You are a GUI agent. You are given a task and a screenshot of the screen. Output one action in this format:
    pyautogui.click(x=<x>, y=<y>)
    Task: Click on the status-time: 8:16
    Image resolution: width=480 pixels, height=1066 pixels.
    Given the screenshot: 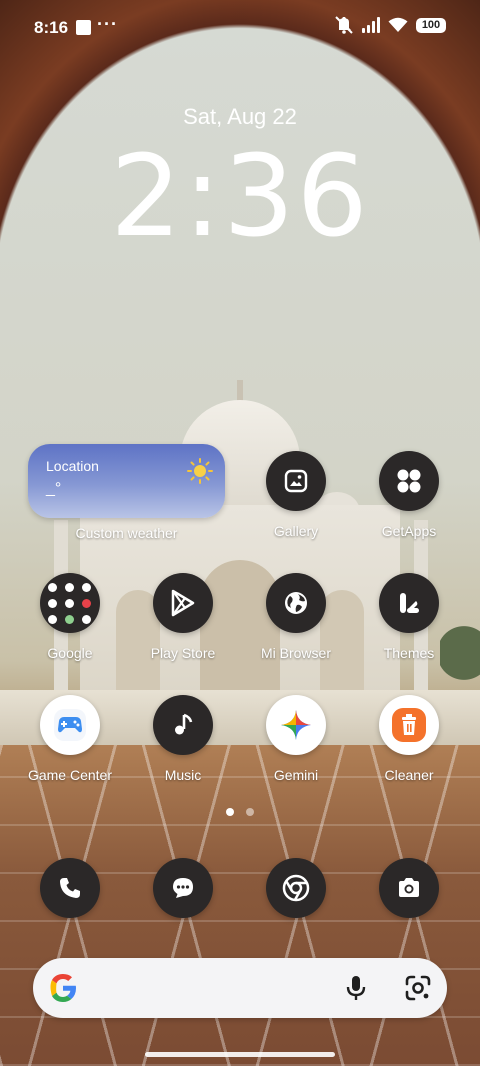 What is the action you would take?
    pyautogui.click(x=51, y=27)
    